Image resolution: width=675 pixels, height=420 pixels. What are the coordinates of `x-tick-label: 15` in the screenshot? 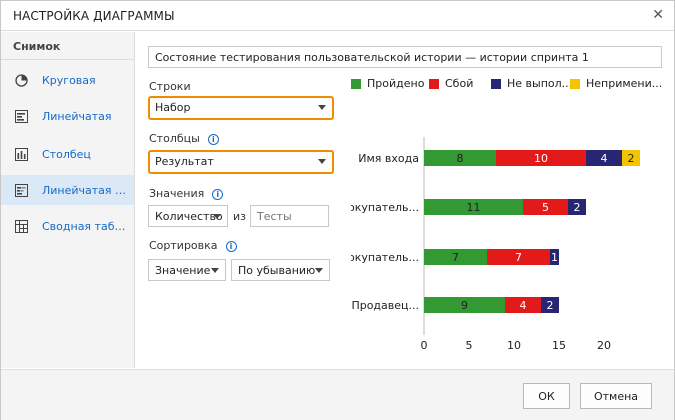 It's located at (559, 345).